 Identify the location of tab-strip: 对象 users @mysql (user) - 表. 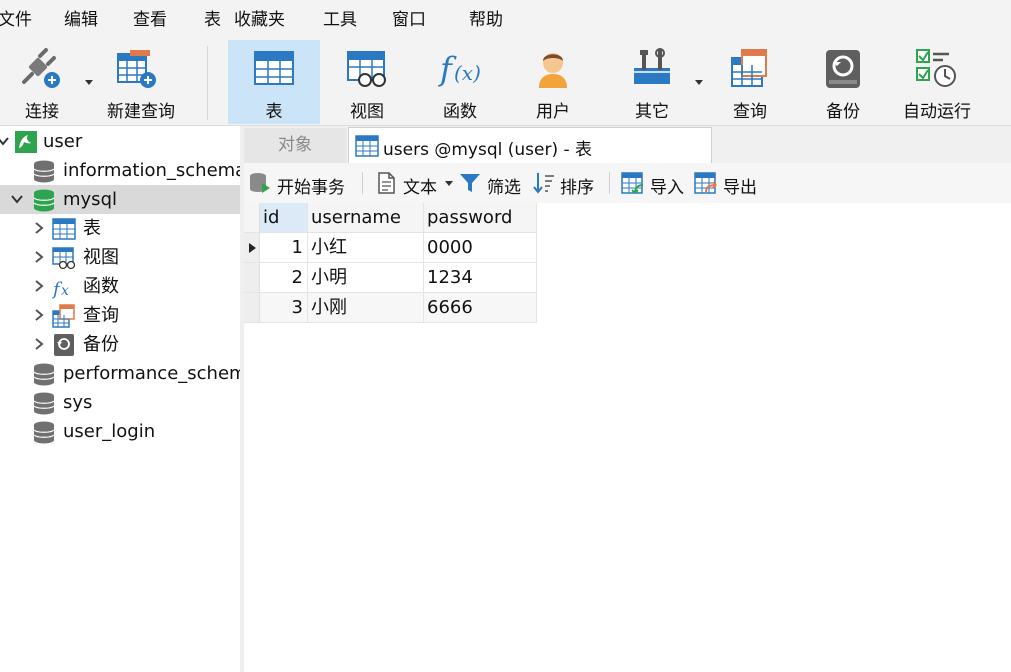
(627, 144).